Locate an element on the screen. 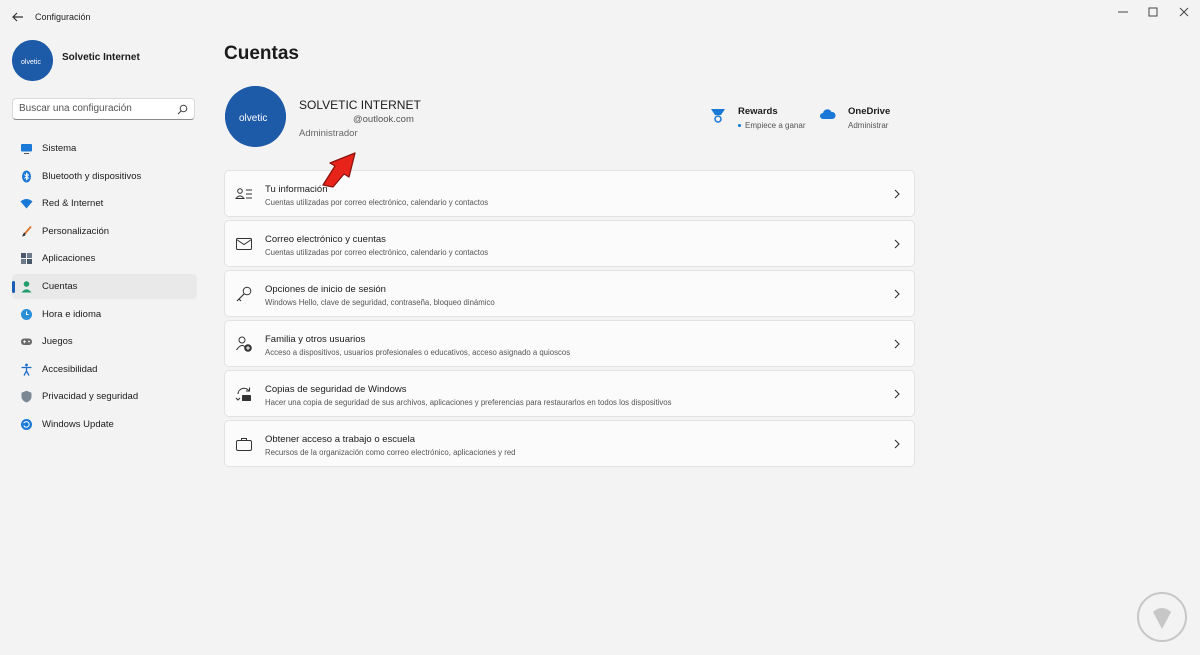 This screenshot has width=1200, height=655. globe-clock-icon is located at coordinates (26, 314).